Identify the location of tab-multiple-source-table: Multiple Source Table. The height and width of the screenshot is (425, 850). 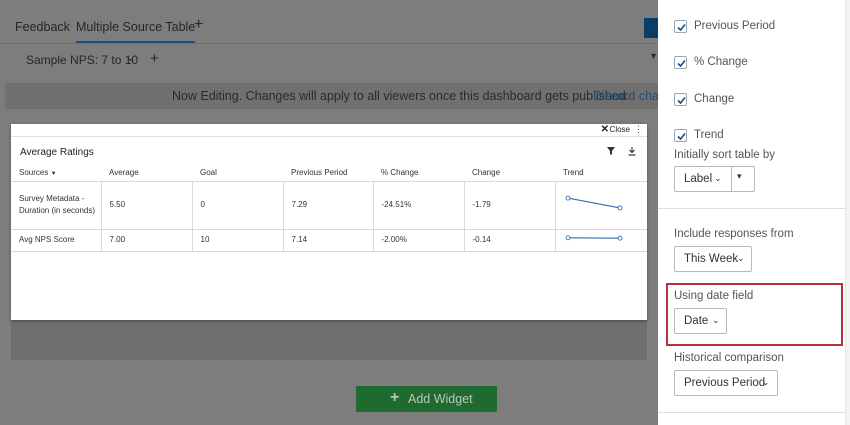
(136, 31).